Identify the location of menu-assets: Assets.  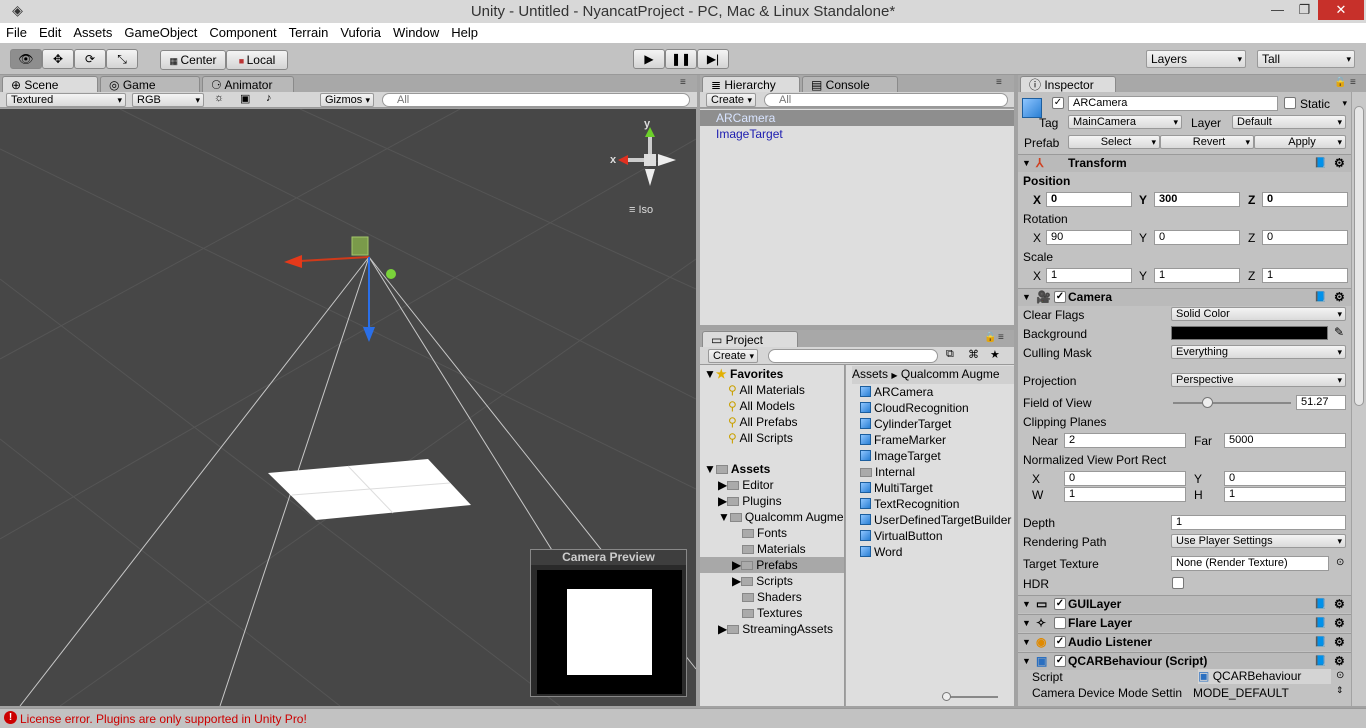
(92, 32).